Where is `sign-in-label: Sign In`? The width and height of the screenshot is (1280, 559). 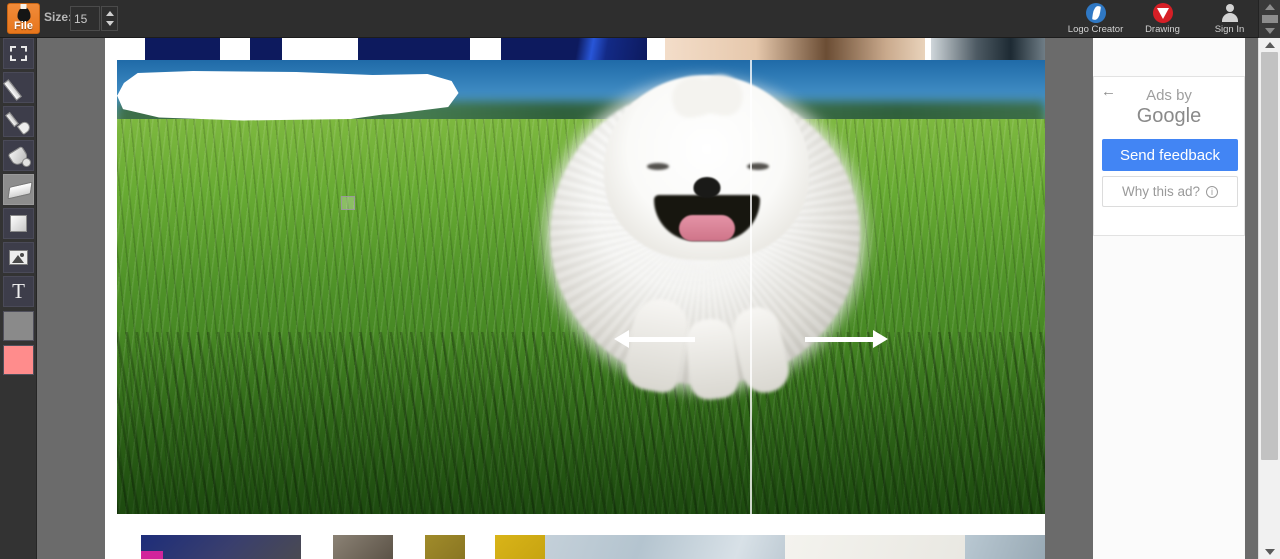 sign-in-label: Sign In is located at coordinates (1229, 29).